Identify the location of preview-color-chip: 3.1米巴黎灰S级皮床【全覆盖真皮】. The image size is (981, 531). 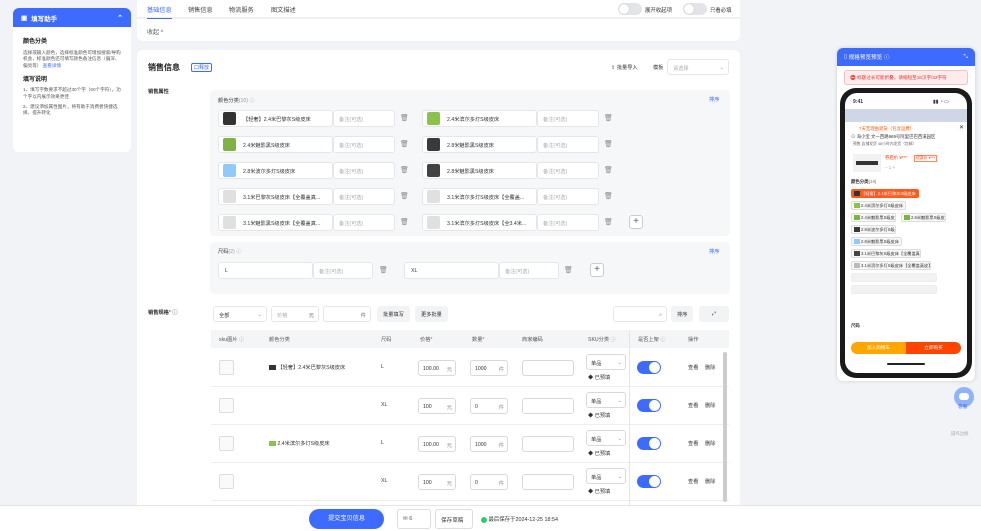
(886, 253).